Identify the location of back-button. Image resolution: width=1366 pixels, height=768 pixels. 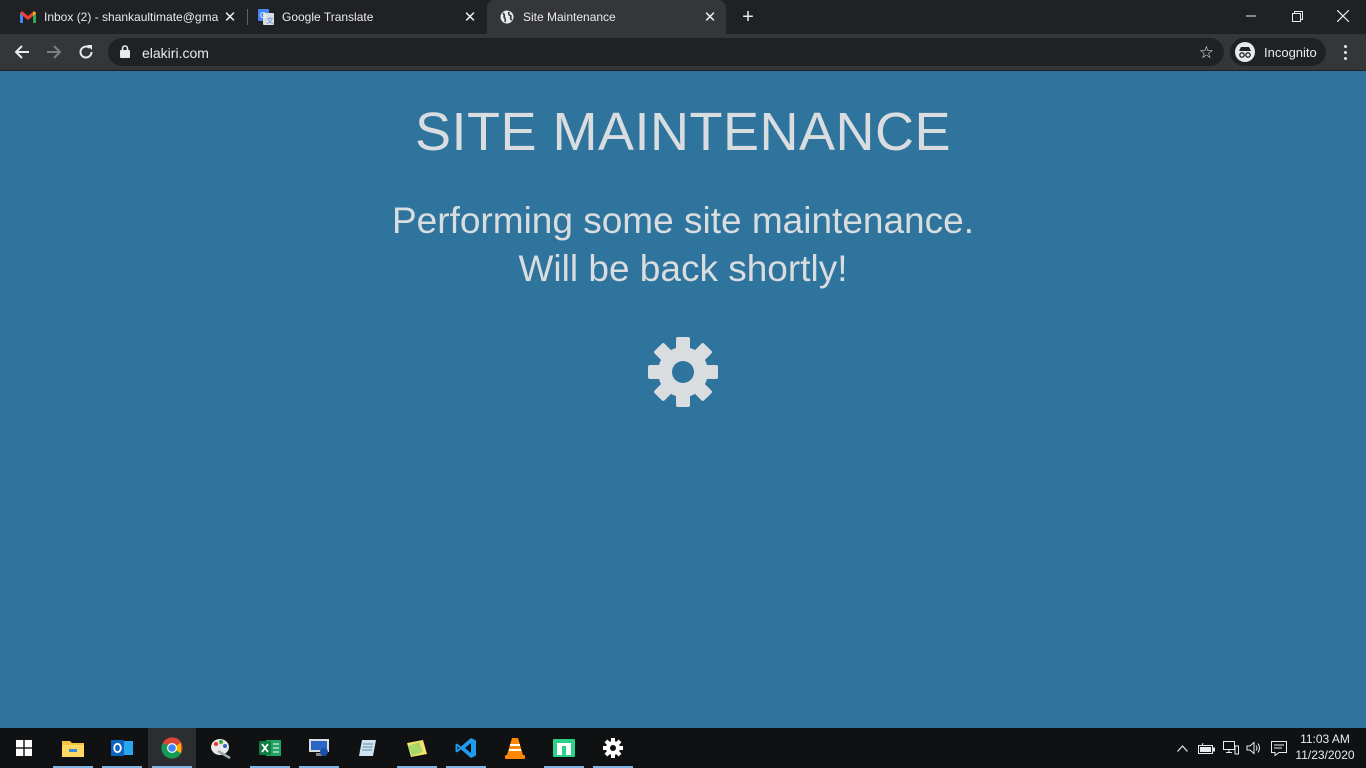
(22, 52).